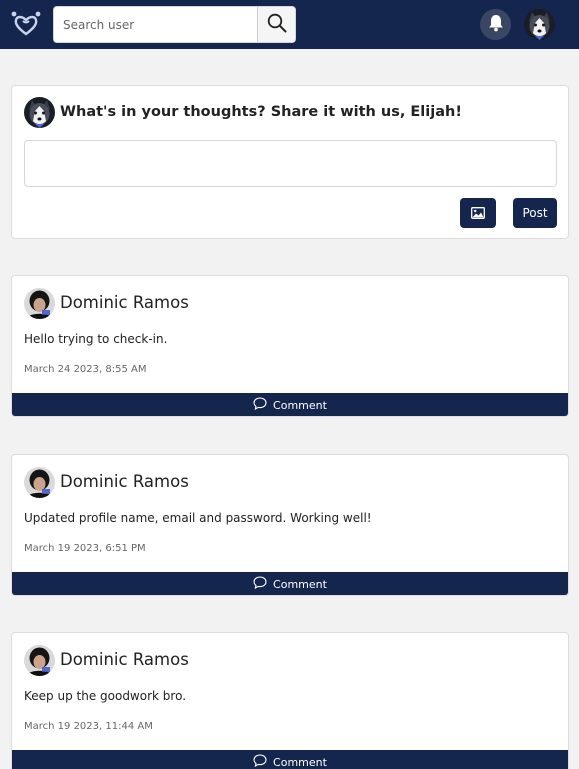 This screenshot has height=769, width=579. I want to click on search-button, so click(276, 24).